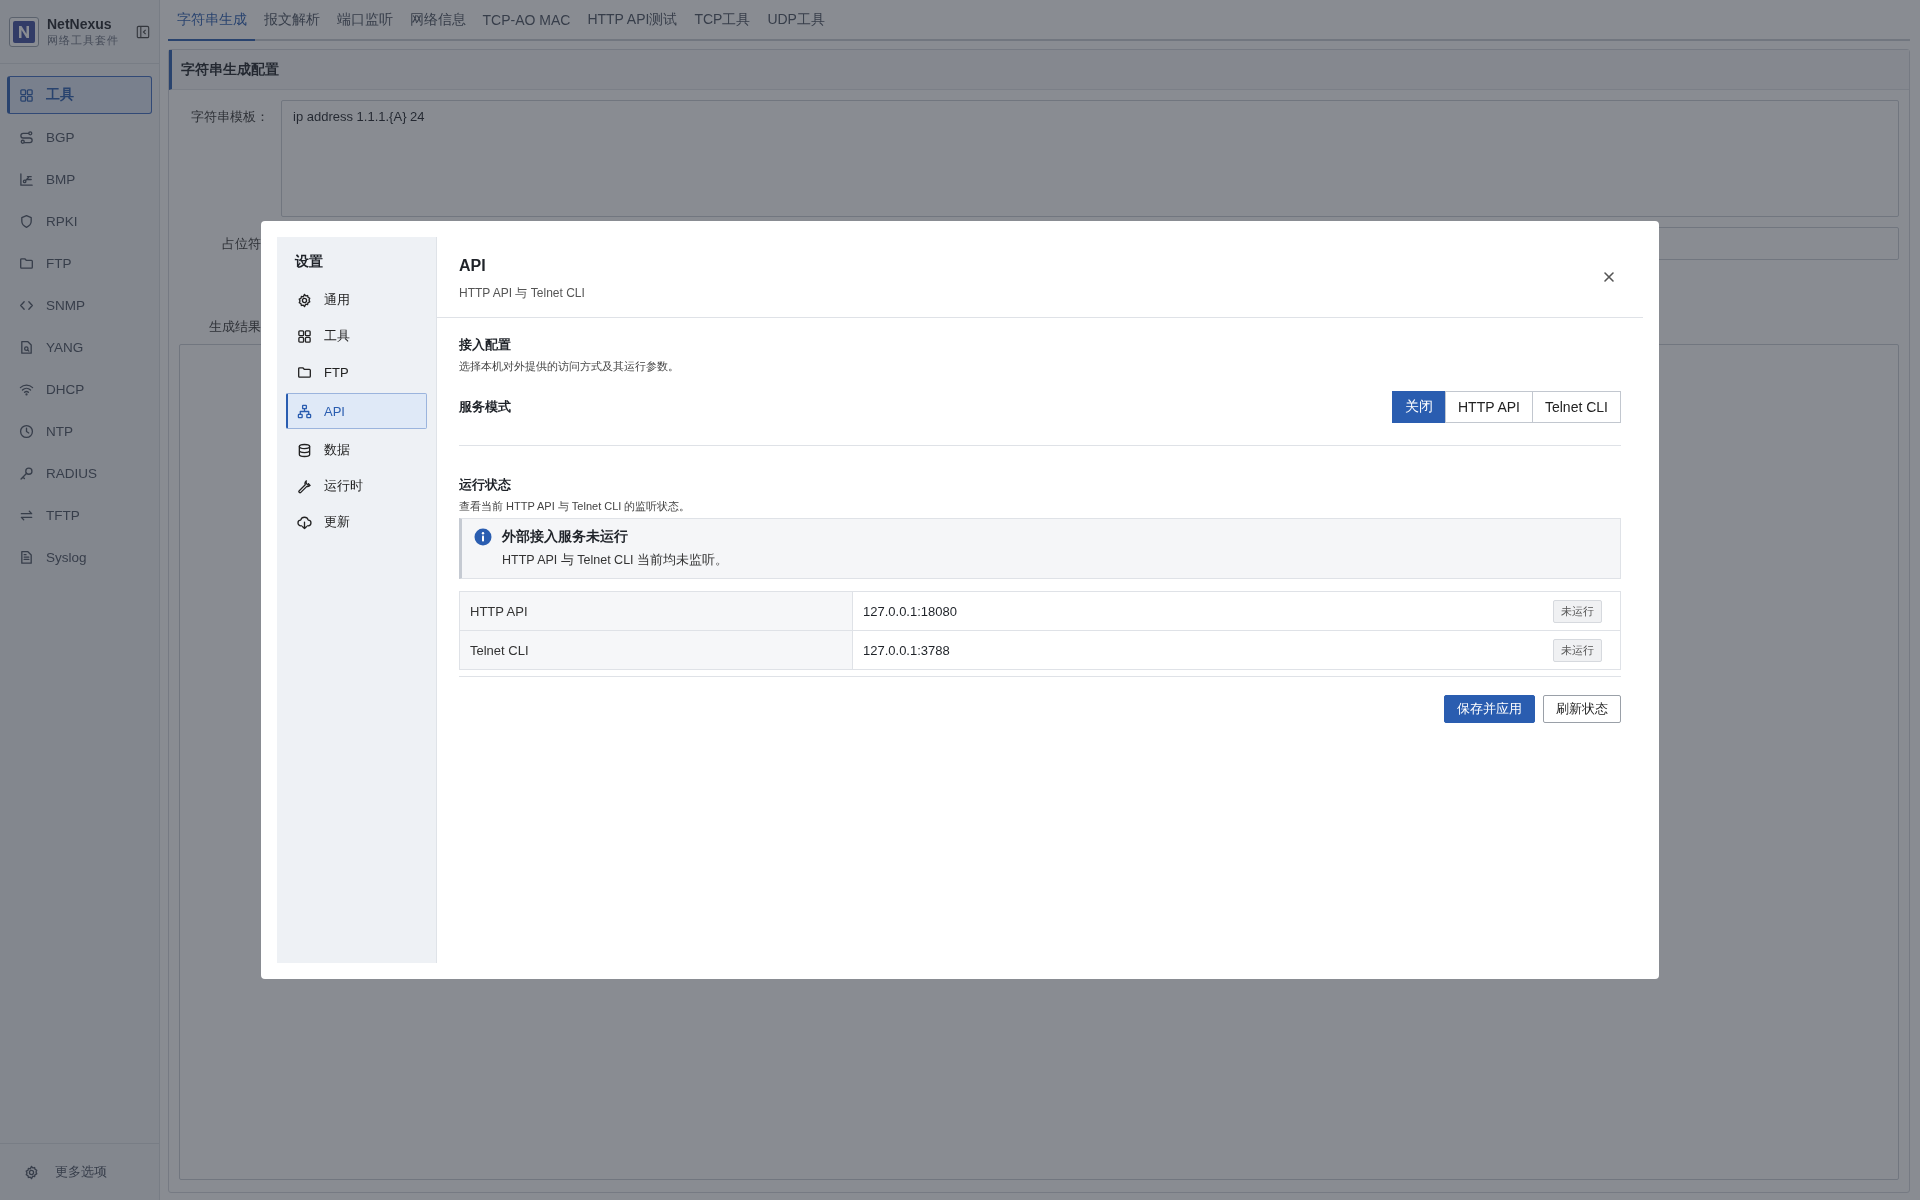 The width and height of the screenshot is (1920, 1200). What do you see at coordinates (906, 650) in the screenshot?
I see `address-cell-text: 127.0.0.1:3788` at bounding box center [906, 650].